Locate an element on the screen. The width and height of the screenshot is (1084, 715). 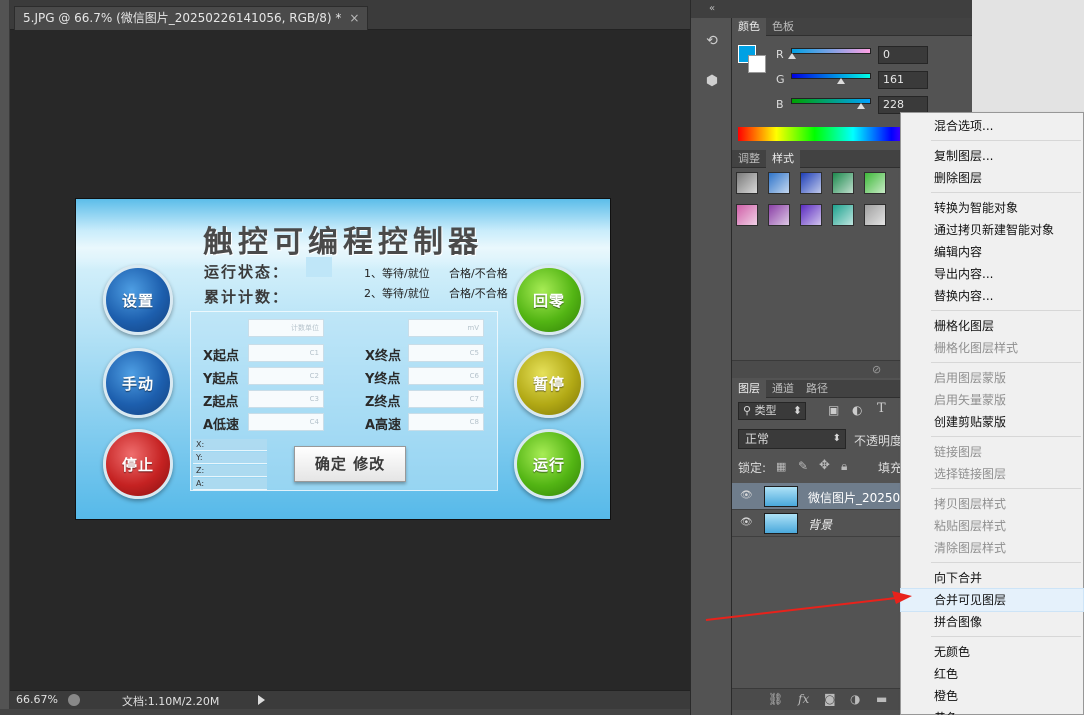
g-value-field: 161 is located at coordinates (903, 80).